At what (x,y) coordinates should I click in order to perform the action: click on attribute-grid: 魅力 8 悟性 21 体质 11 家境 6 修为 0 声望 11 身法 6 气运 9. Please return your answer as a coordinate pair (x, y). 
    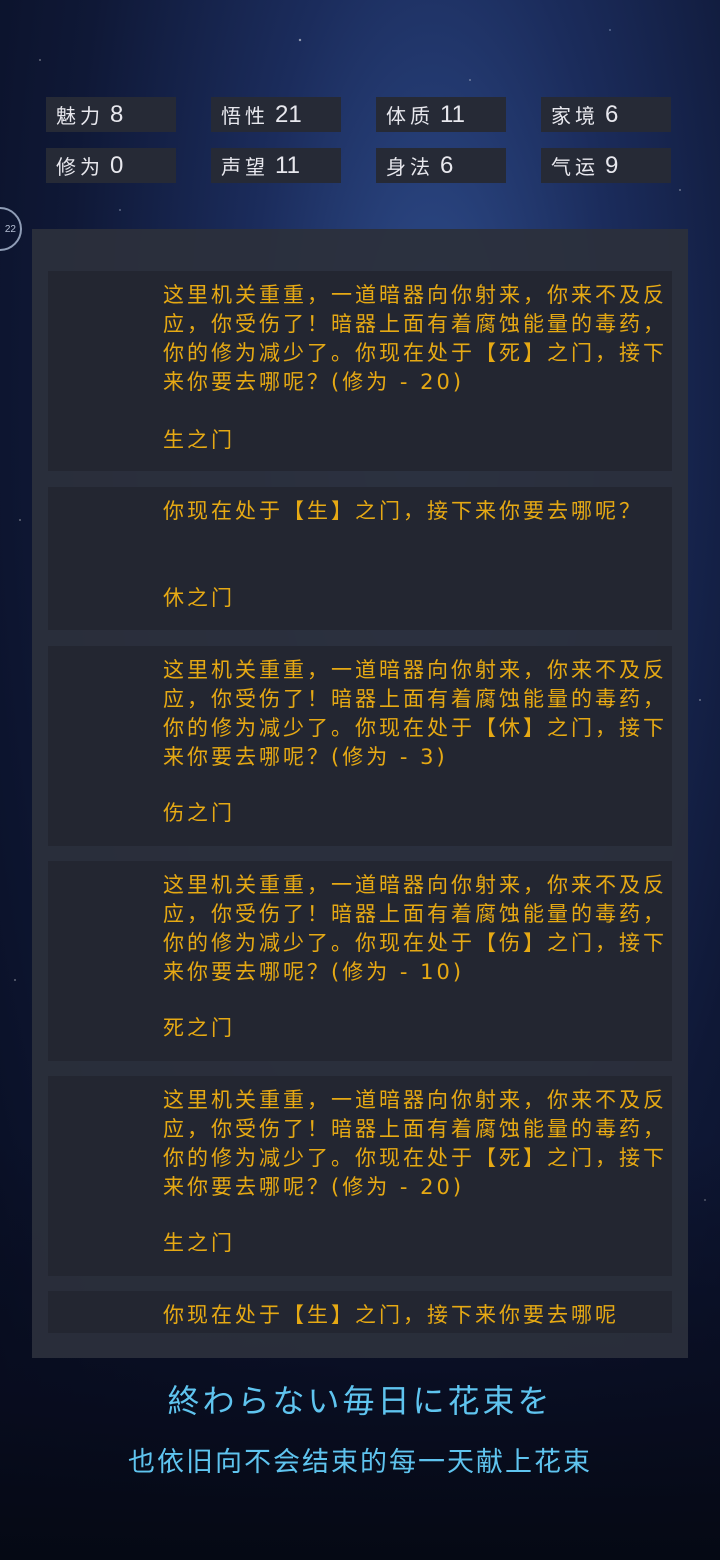
    Looking at the image, I should click on (358, 140).